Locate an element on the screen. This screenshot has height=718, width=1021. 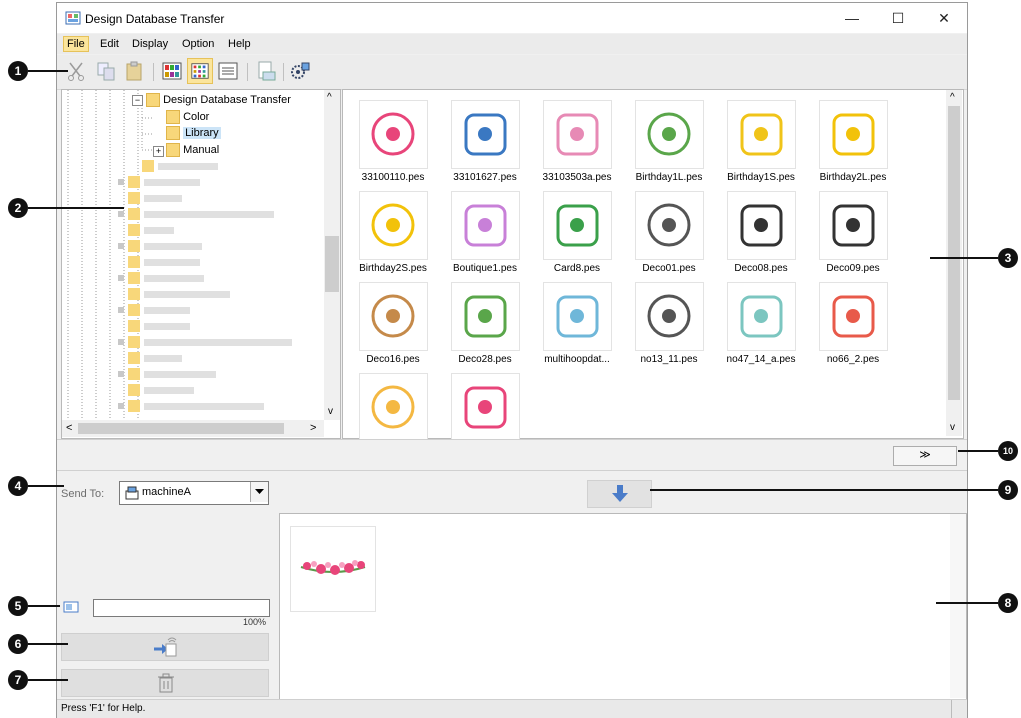
design-thumbnail: Birthday1S.pes is located at coordinates (761, 144).